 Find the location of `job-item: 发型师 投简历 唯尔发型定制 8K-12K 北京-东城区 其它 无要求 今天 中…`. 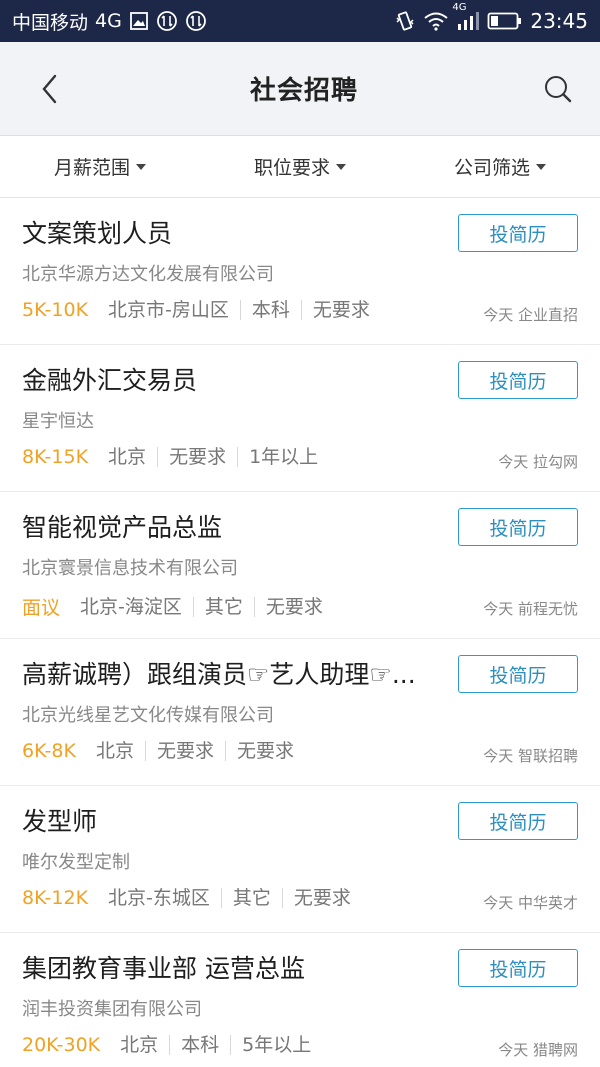

job-item: 发型师 投简历 唯尔发型定制 8K-12K 北京-东城区 其它 无要求 今天 中… is located at coordinates (300, 859).